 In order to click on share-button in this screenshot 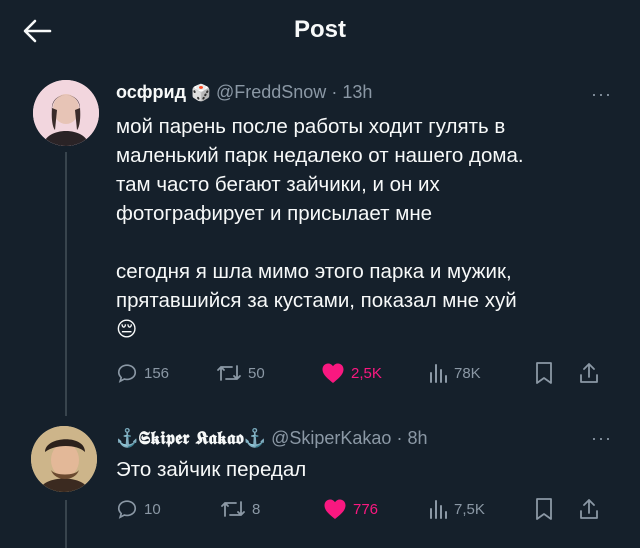, I will do `click(589, 509)`.